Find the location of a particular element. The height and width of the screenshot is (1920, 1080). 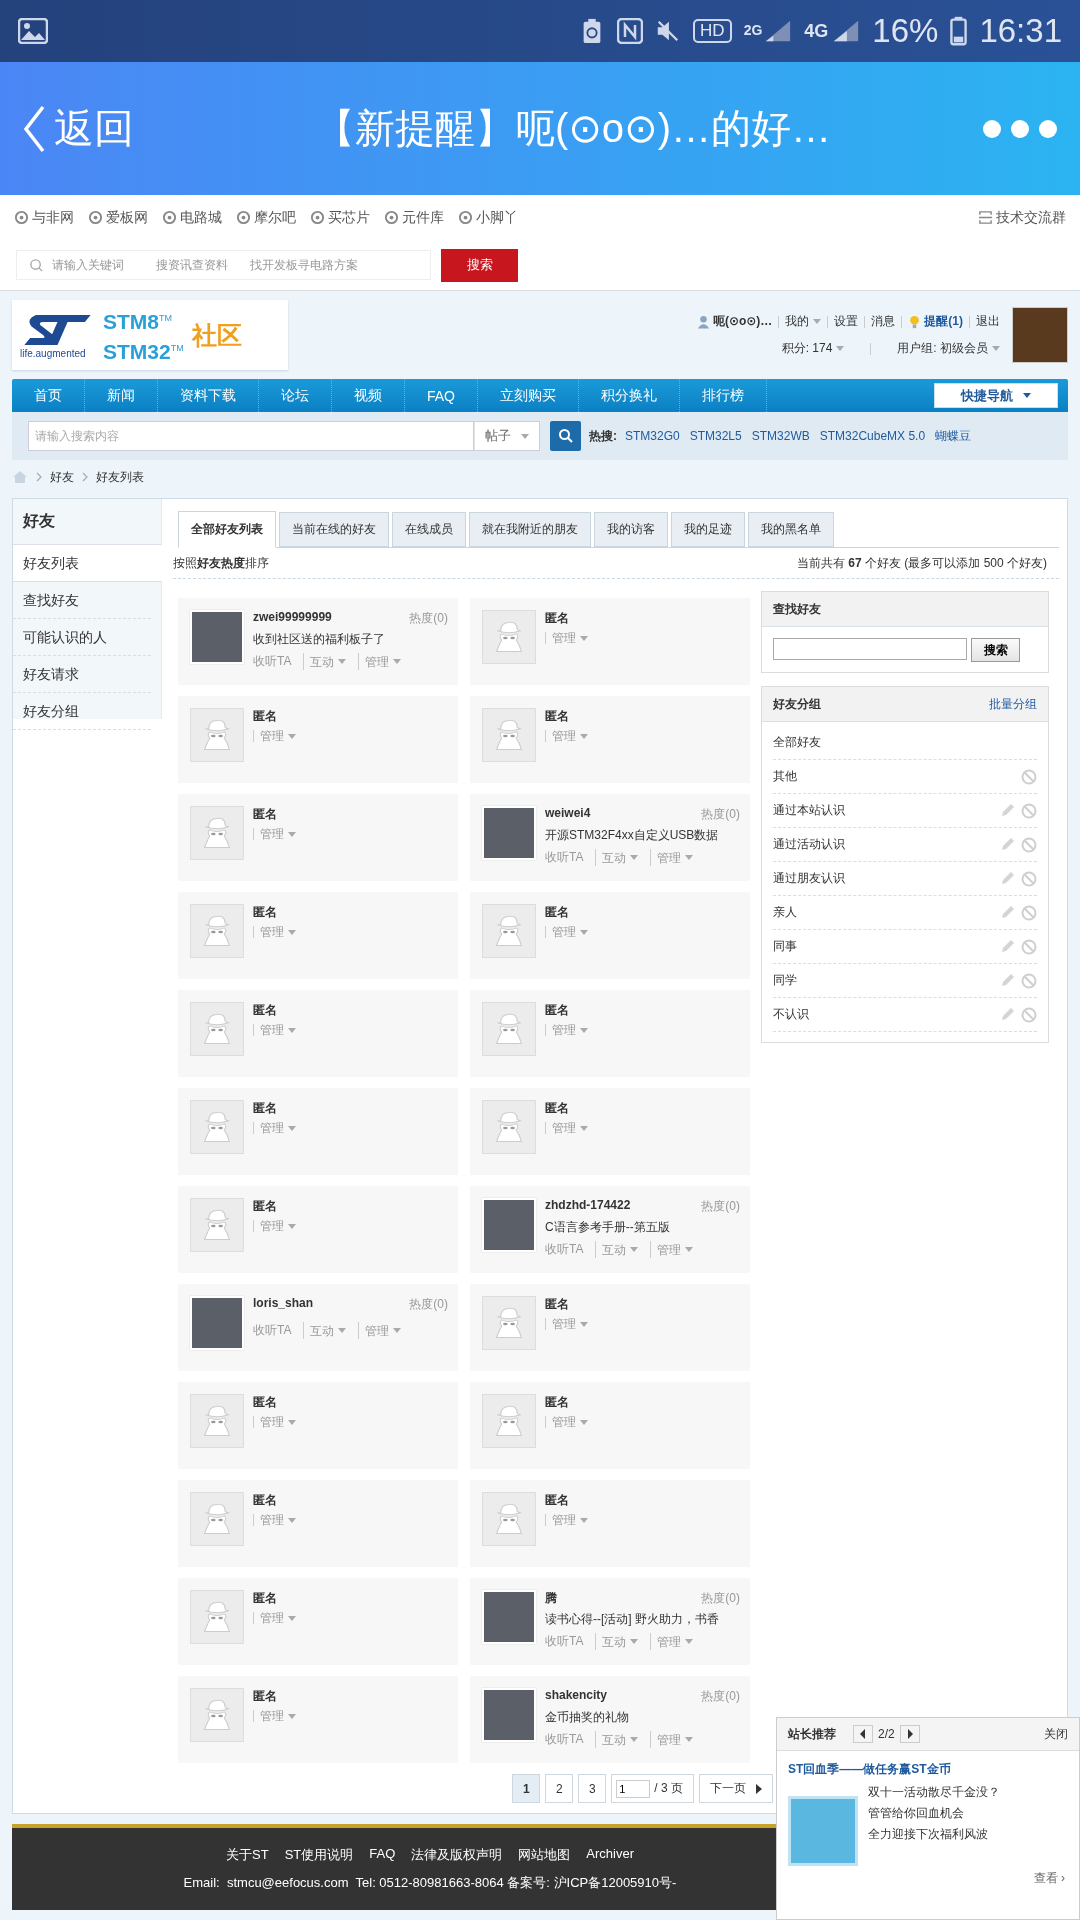

group-item: 全部好友 is located at coordinates (797, 742).